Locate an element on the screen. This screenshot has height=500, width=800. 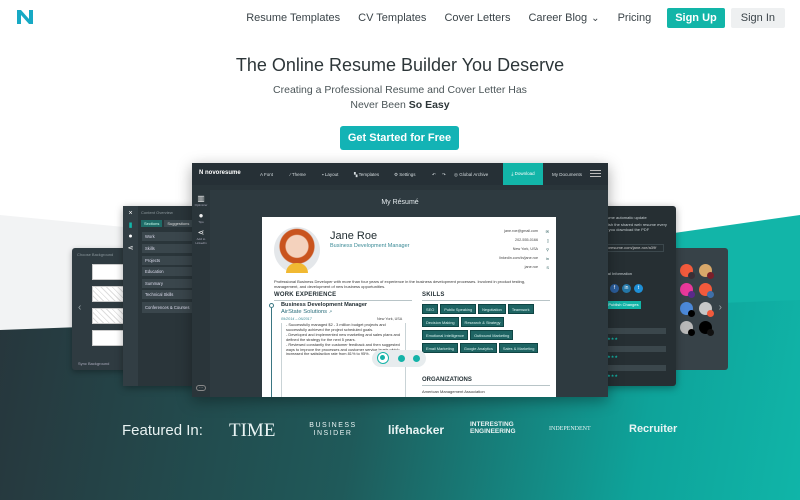
skill-chip: Google Analytics is located at coordinates (478, 348).